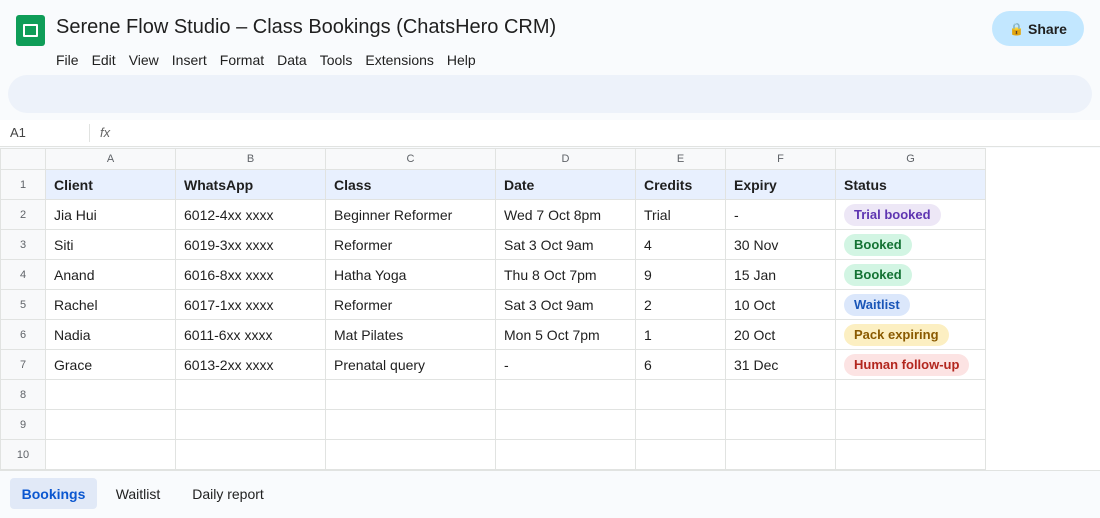 Image resolution: width=1100 pixels, height=518 pixels. What do you see at coordinates (410, 364) in the screenshot?
I see `class-cell: Prenatal query` at bounding box center [410, 364].